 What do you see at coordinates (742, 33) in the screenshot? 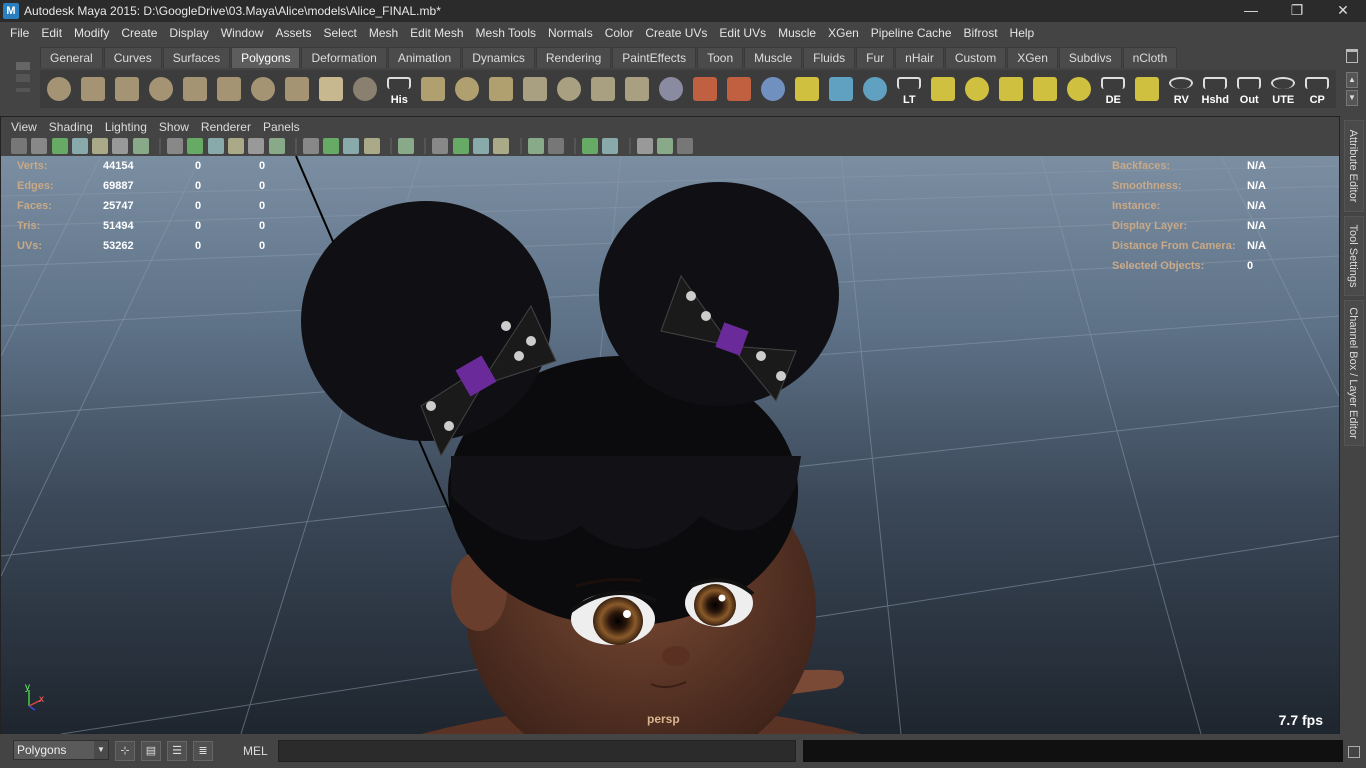
I see `menu-edit-uvs: Edit UVs` at bounding box center [742, 33].